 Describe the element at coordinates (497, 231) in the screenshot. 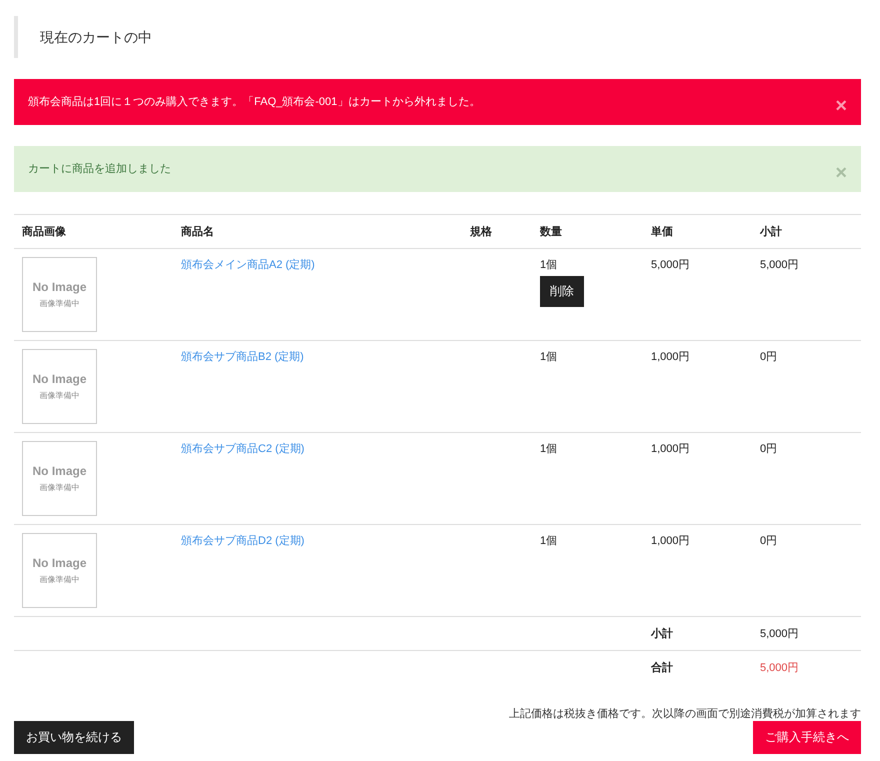

I see `column-header: 規格` at that location.